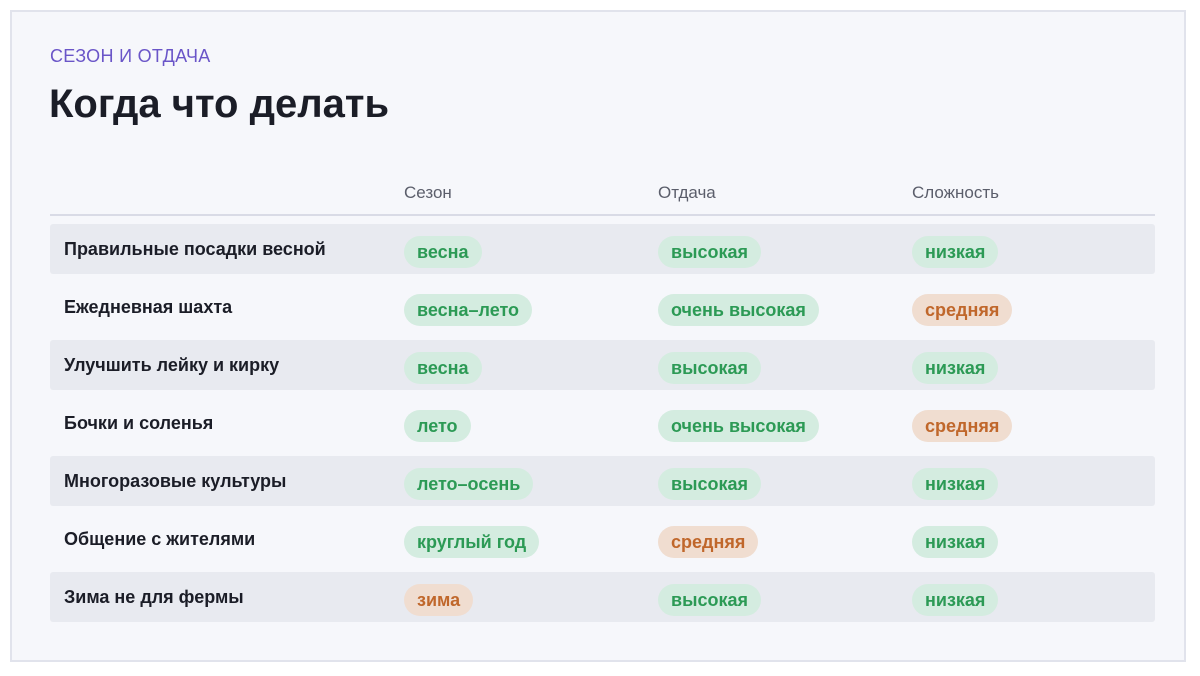 This screenshot has width=1200, height=676. What do you see at coordinates (439, 600) in the screenshot?
I see `season-badge: зима` at bounding box center [439, 600].